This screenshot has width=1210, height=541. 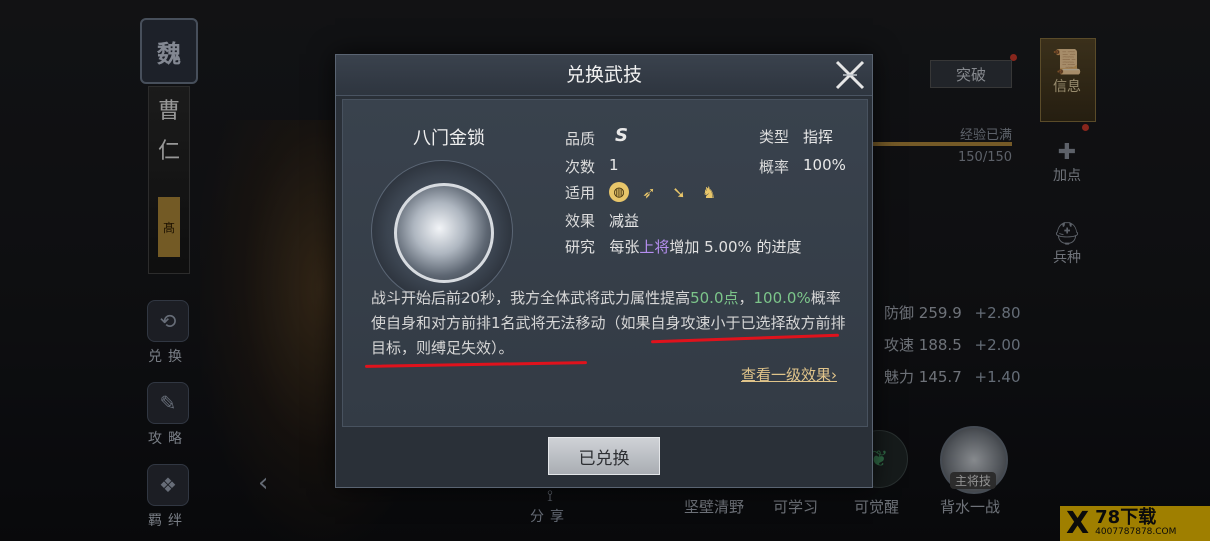 I want to click on count-label: 次数, so click(x=580, y=167).